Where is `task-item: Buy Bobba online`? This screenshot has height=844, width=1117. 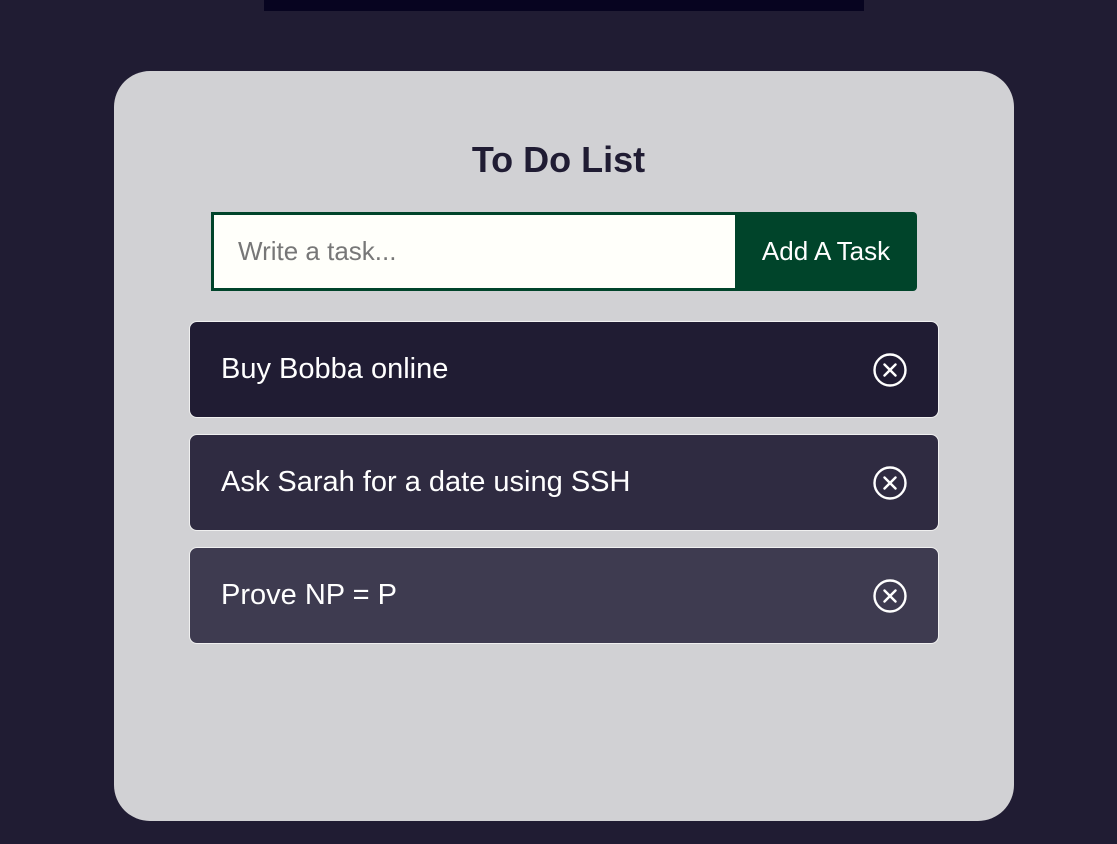 task-item: Buy Bobba online is located at coordinates (564, 369).